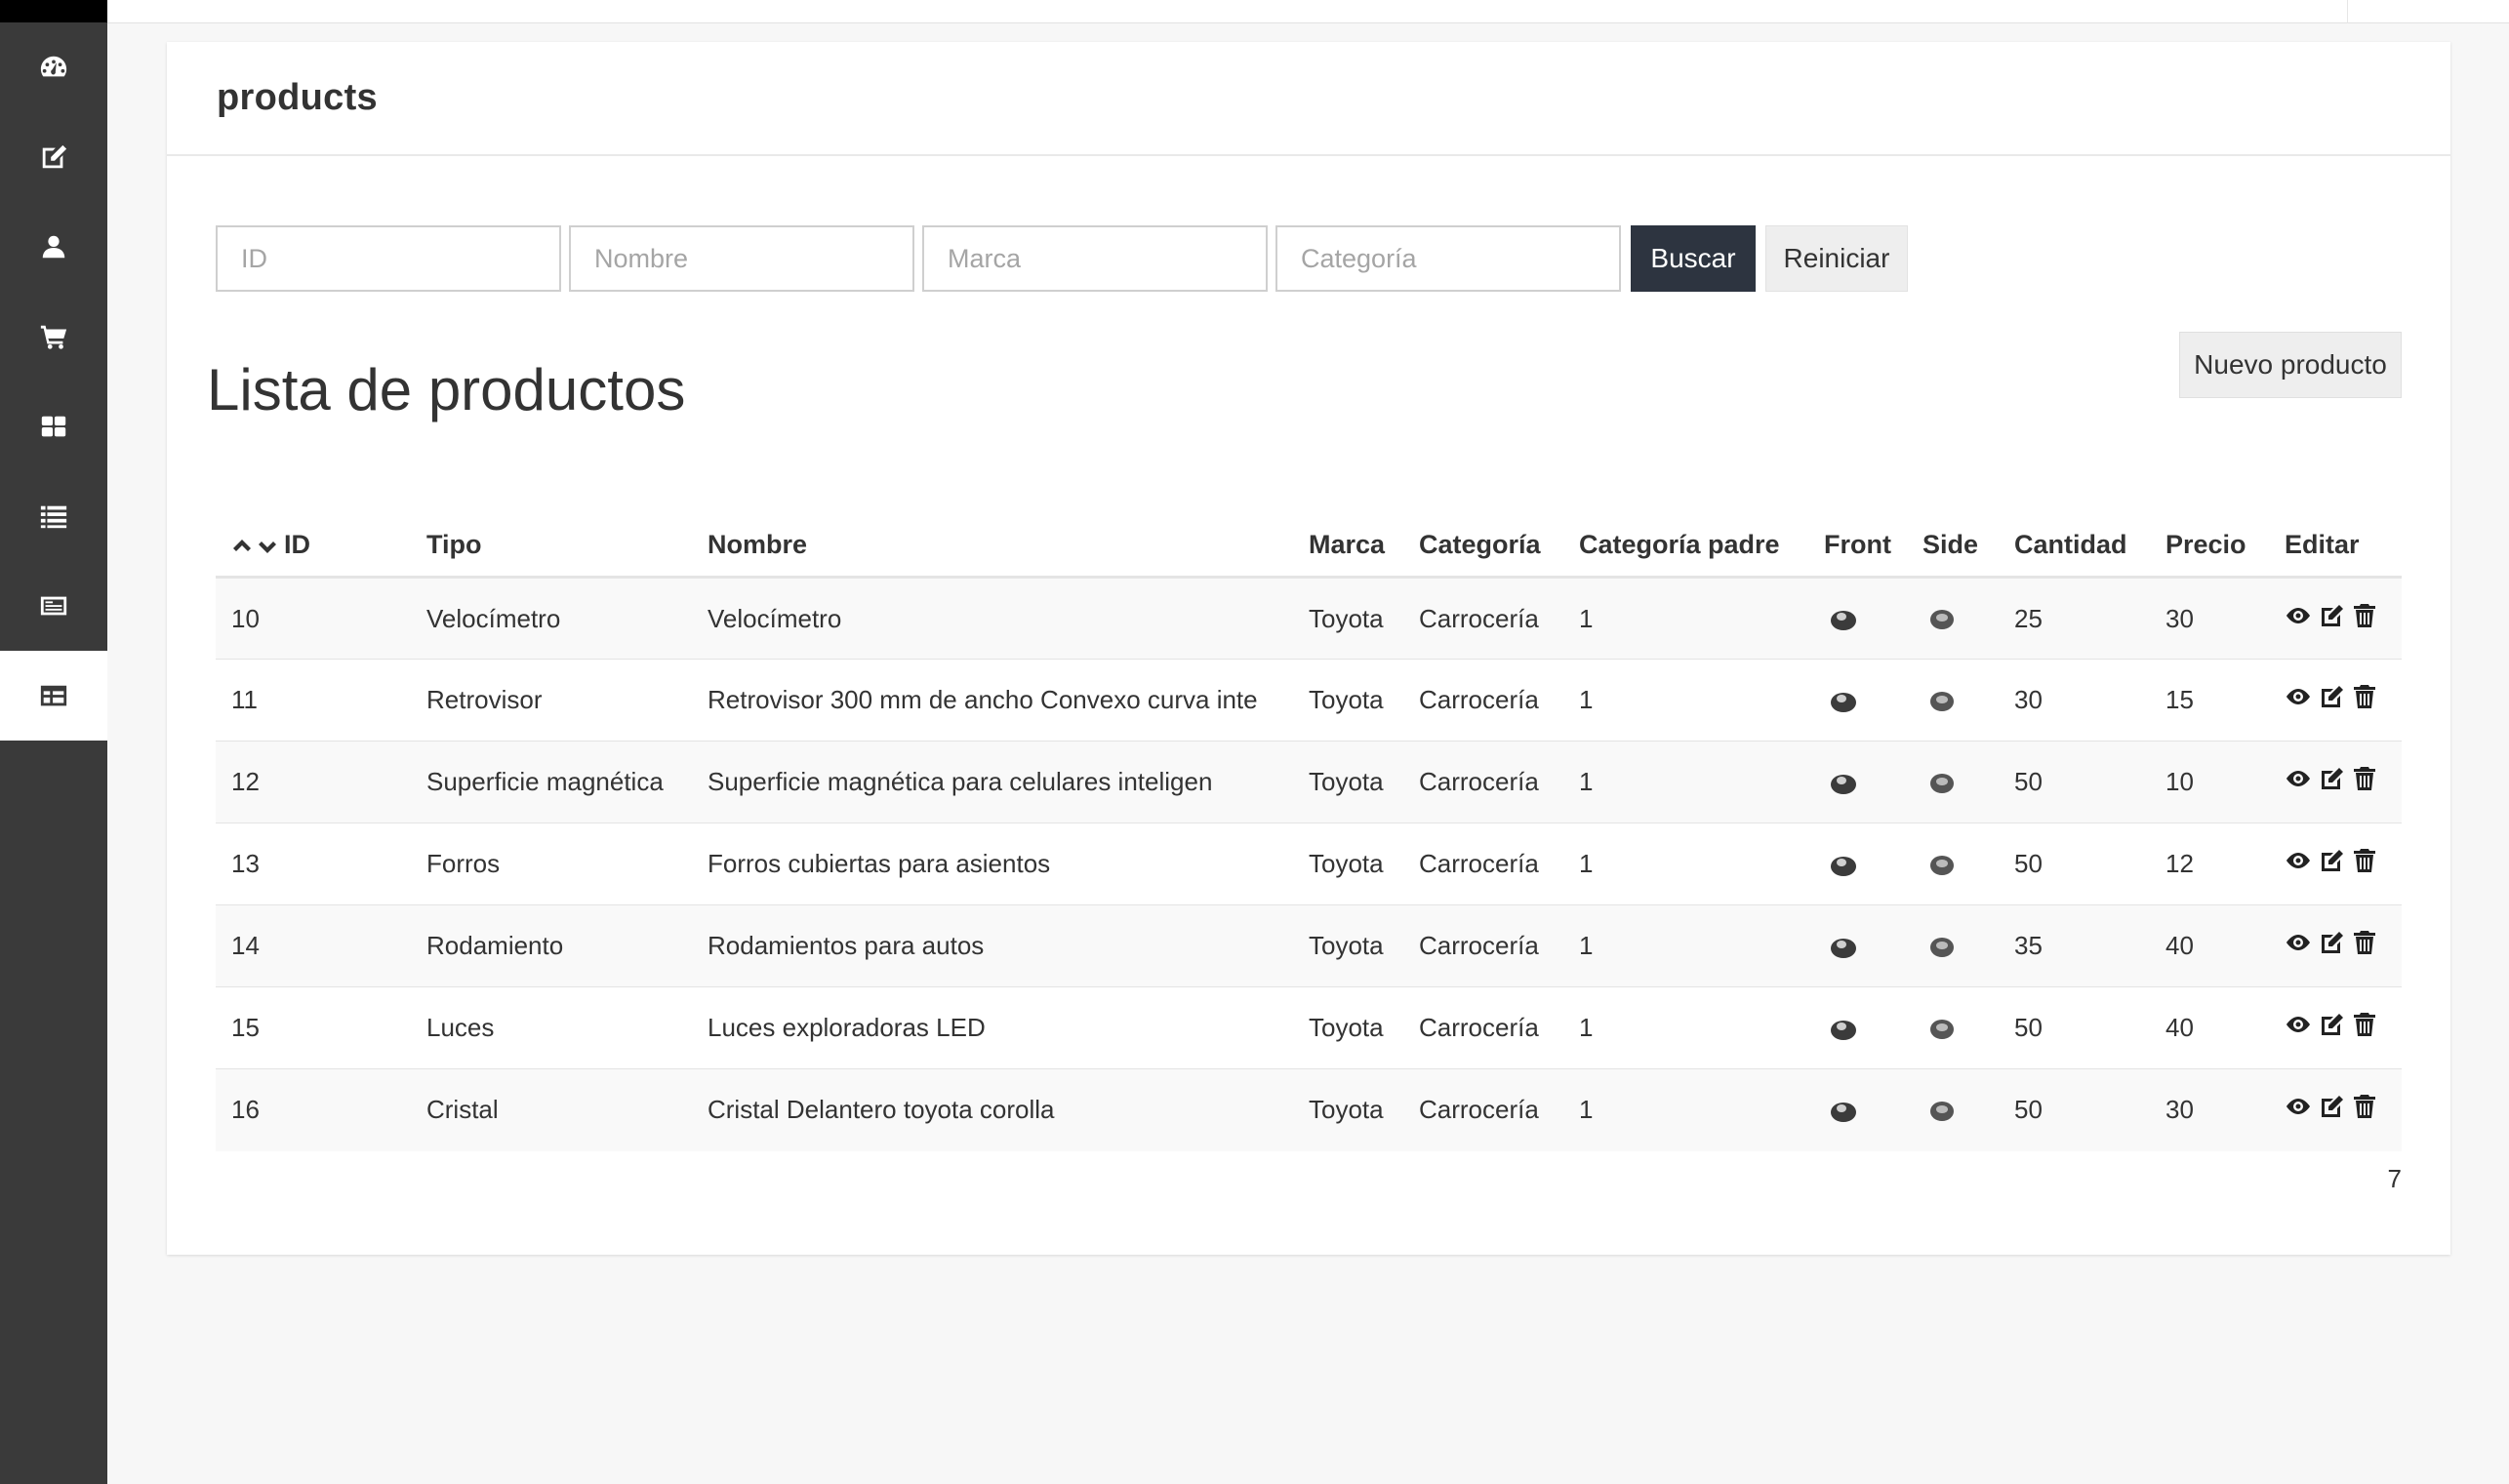  I want to click on new-product-button: Nuevo producto, so click(2290, 365).